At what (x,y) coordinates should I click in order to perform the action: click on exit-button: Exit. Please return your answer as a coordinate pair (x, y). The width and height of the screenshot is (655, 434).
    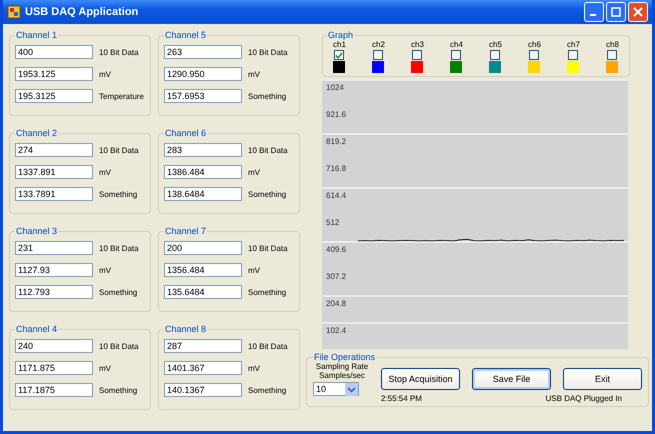
    Looking at the image, I should click on (602, 379).